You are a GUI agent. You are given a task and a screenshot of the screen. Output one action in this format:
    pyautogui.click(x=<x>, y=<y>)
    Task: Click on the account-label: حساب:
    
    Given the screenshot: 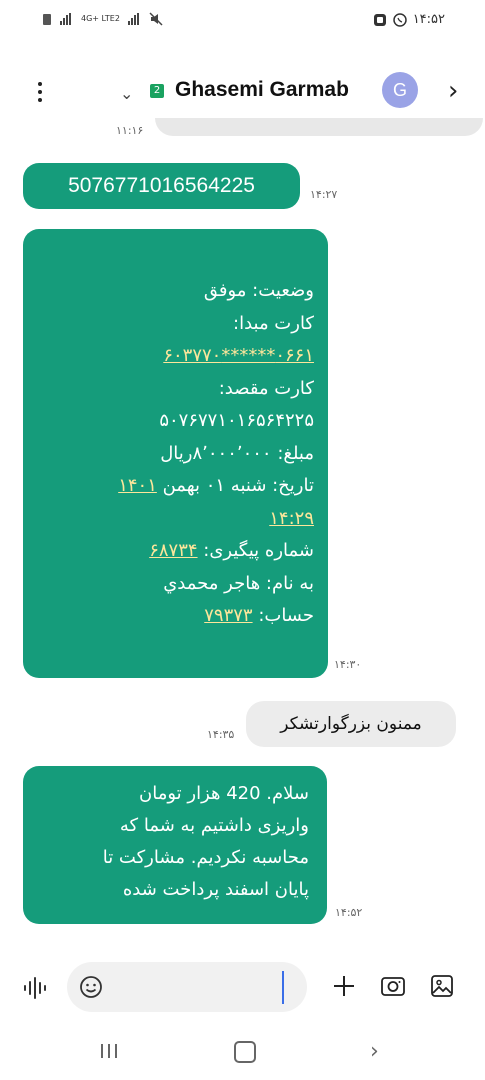 What is the action you would take?
    pyautogui.click(x=286, y=615)
    